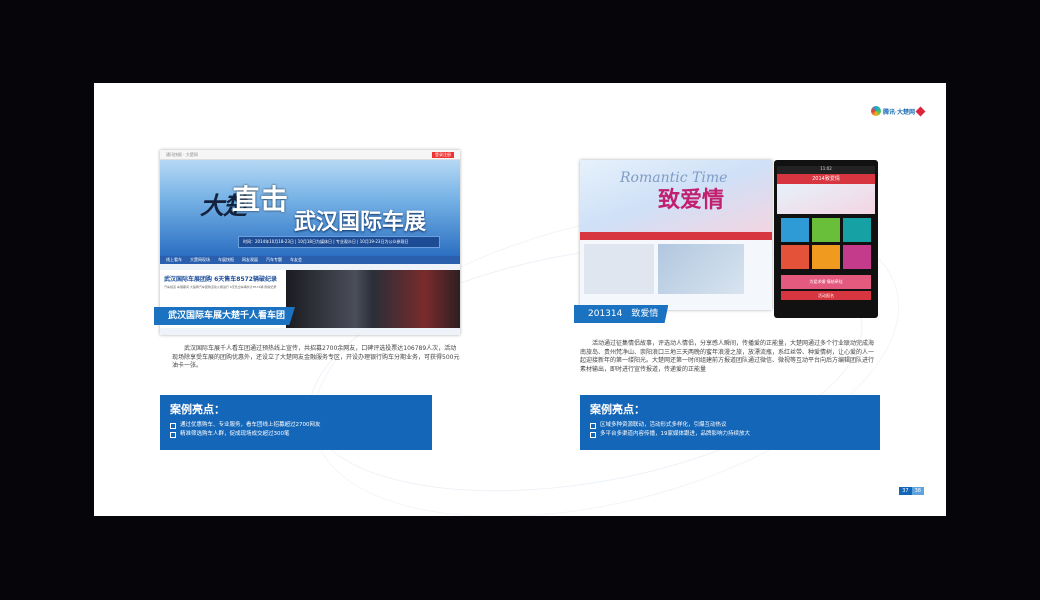 The image size is (1040, 600). What do you see at coordinates (174, 259) in the screenshot?
I see `nav-item: 线上看车` at bounding box center [174, 259].